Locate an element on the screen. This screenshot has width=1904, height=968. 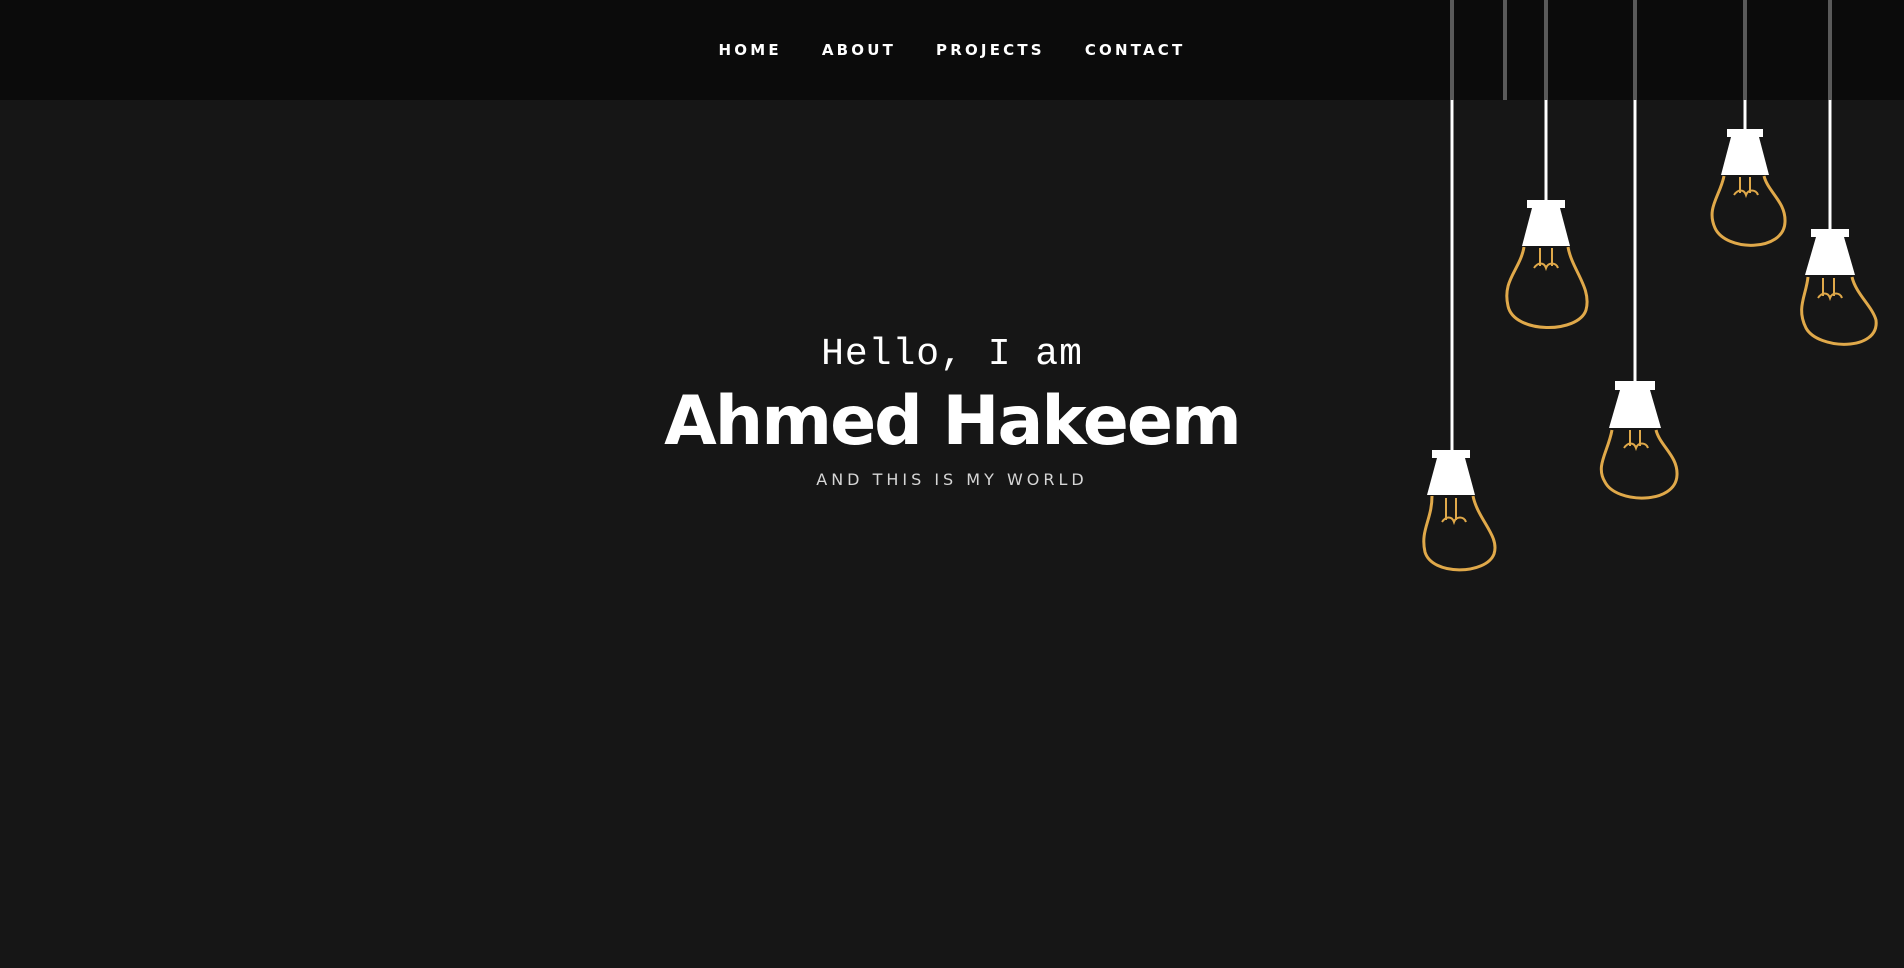
hero-tagline: AND THIS IS MY WORLD is located at coordinates (952, 479).